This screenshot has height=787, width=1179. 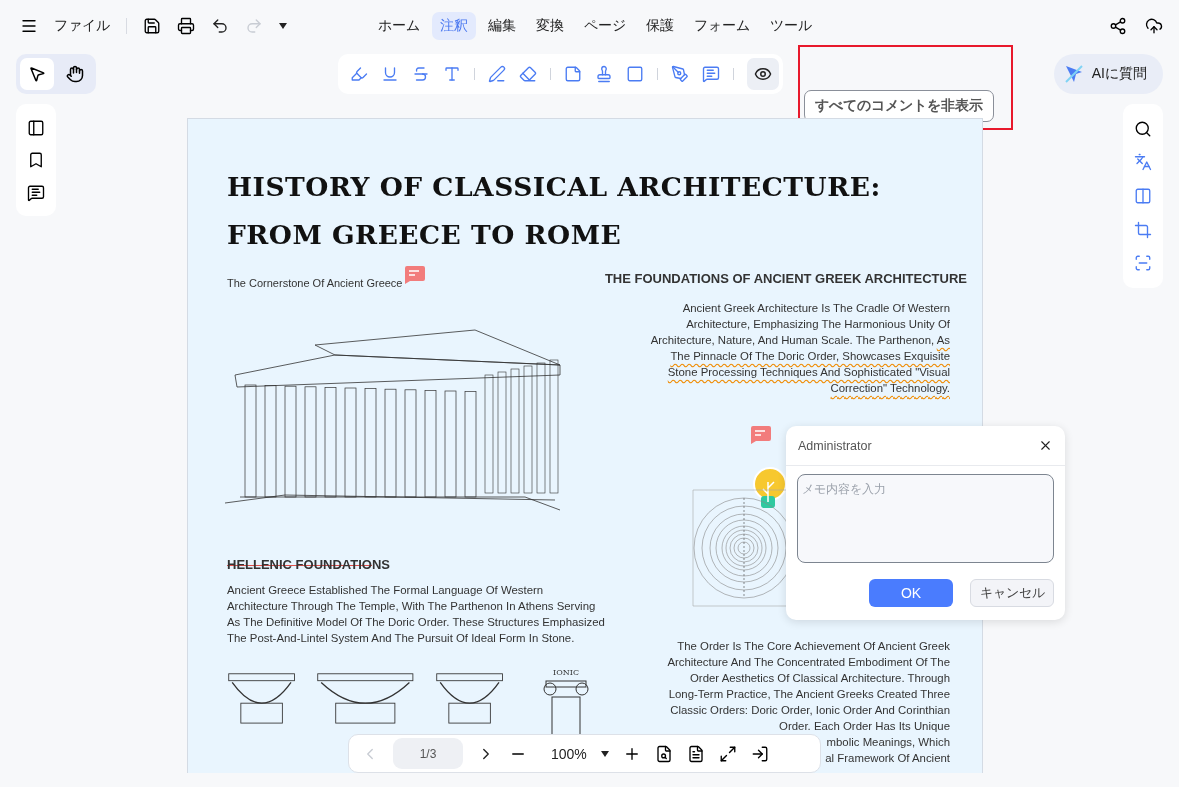 I want to click on page-icon, so click(x=695, y=753).